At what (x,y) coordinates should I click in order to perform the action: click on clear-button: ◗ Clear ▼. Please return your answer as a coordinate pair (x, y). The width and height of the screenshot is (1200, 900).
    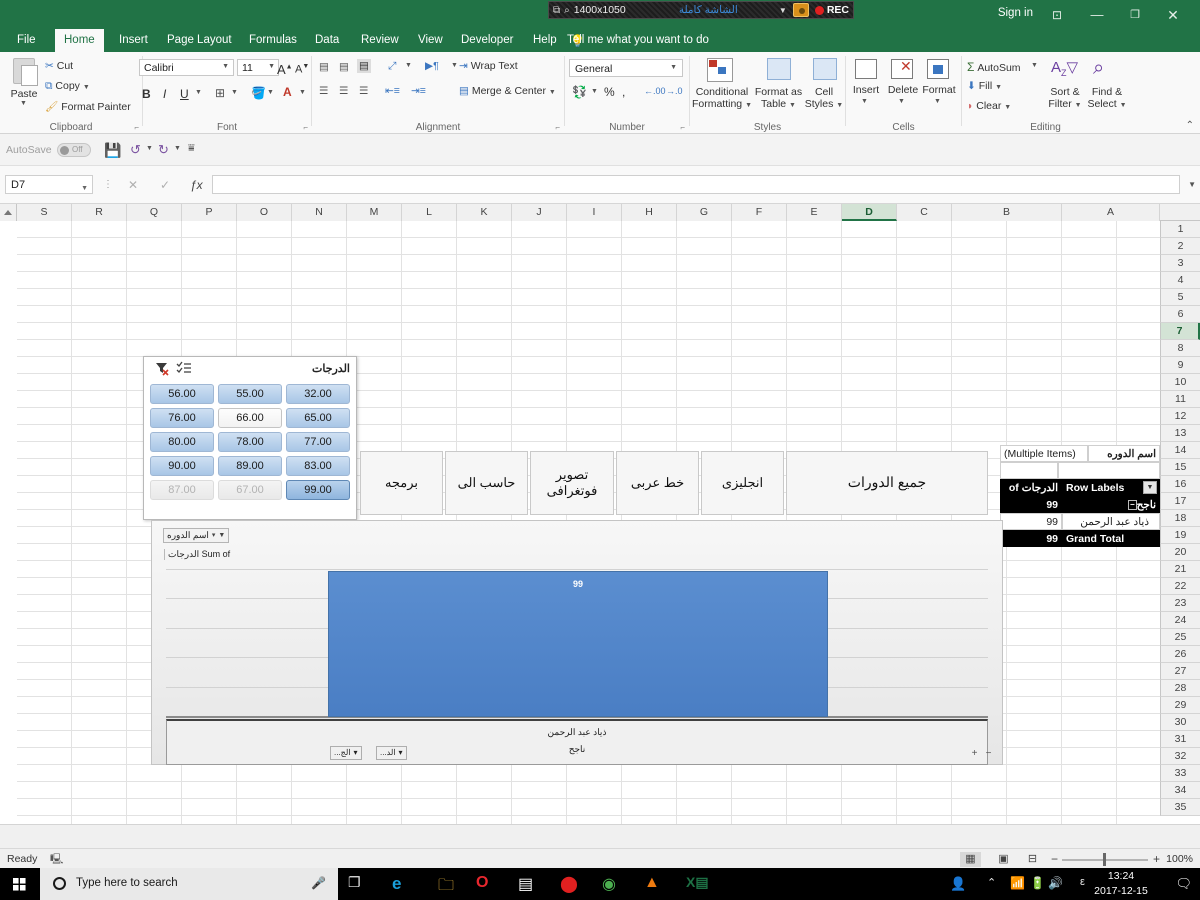
    Looking at the image, I should click on (989, 106).